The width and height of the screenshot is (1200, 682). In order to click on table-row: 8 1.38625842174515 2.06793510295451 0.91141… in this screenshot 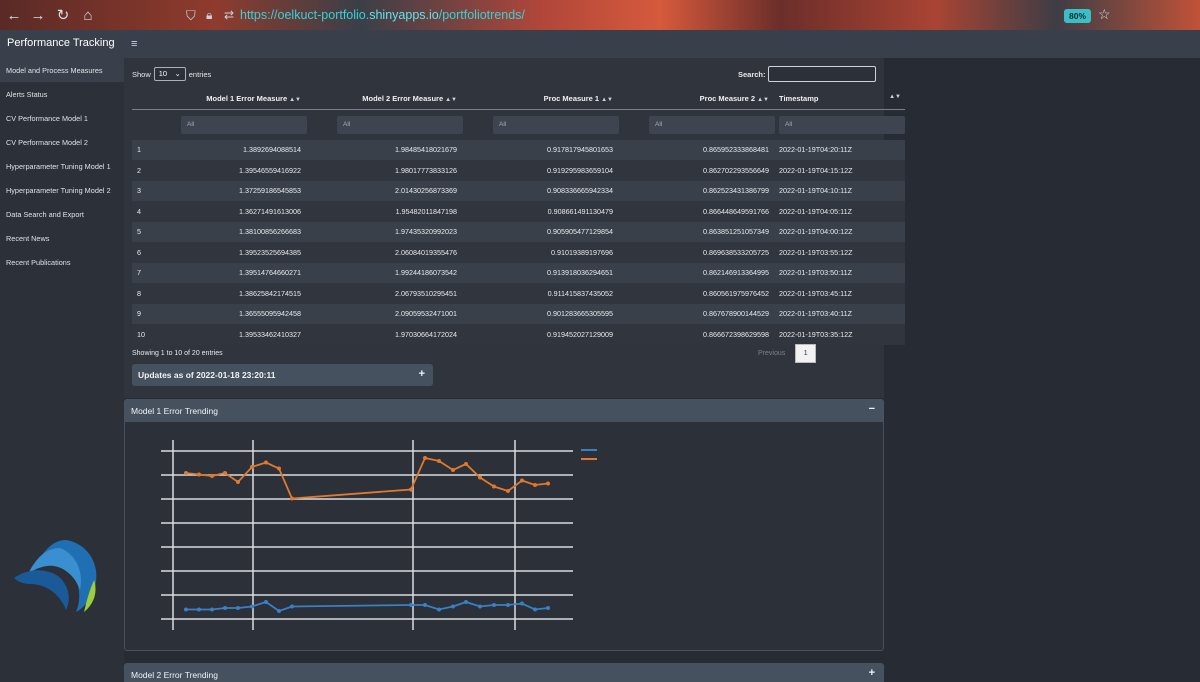, I will do `click(518, 293)`.